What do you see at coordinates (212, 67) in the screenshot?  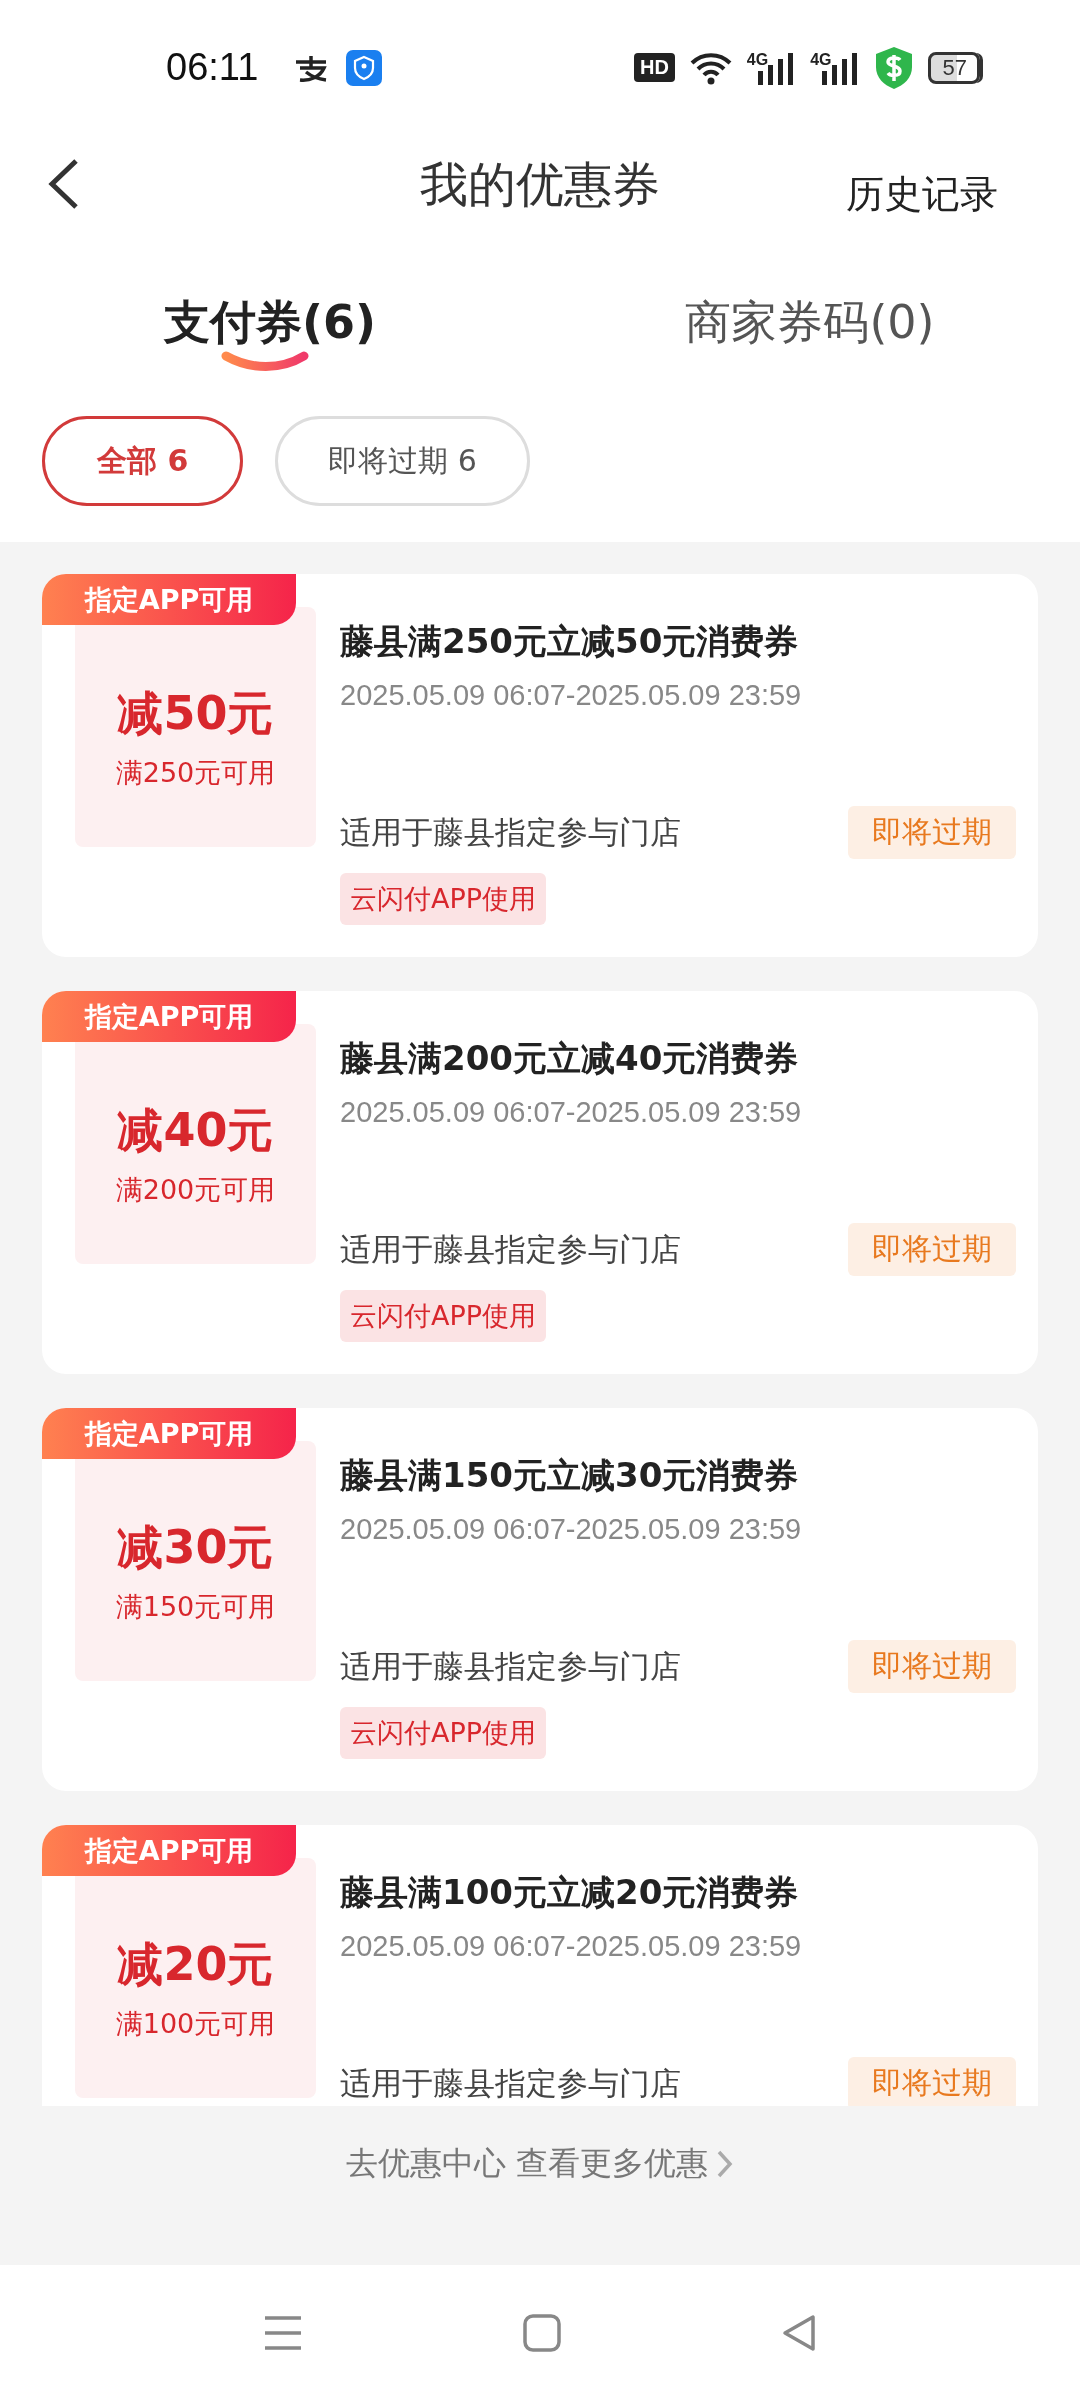 I see `status-time: 06:11` at bounding box center [212, 67].